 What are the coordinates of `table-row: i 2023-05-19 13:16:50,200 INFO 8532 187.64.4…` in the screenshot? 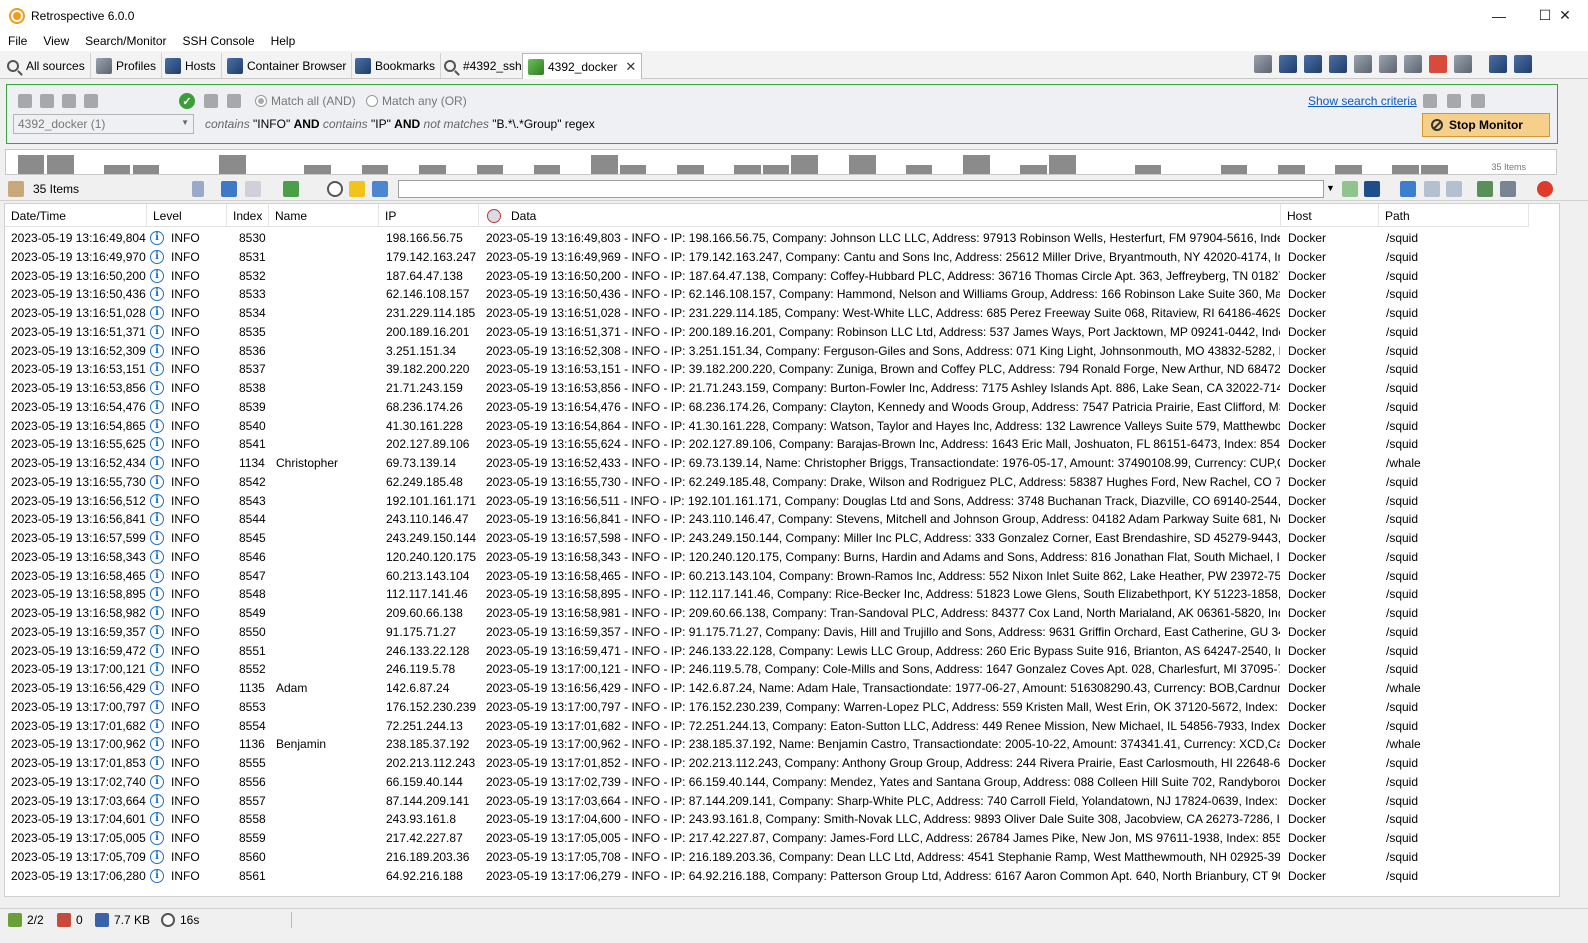 It's located at (767, 276).